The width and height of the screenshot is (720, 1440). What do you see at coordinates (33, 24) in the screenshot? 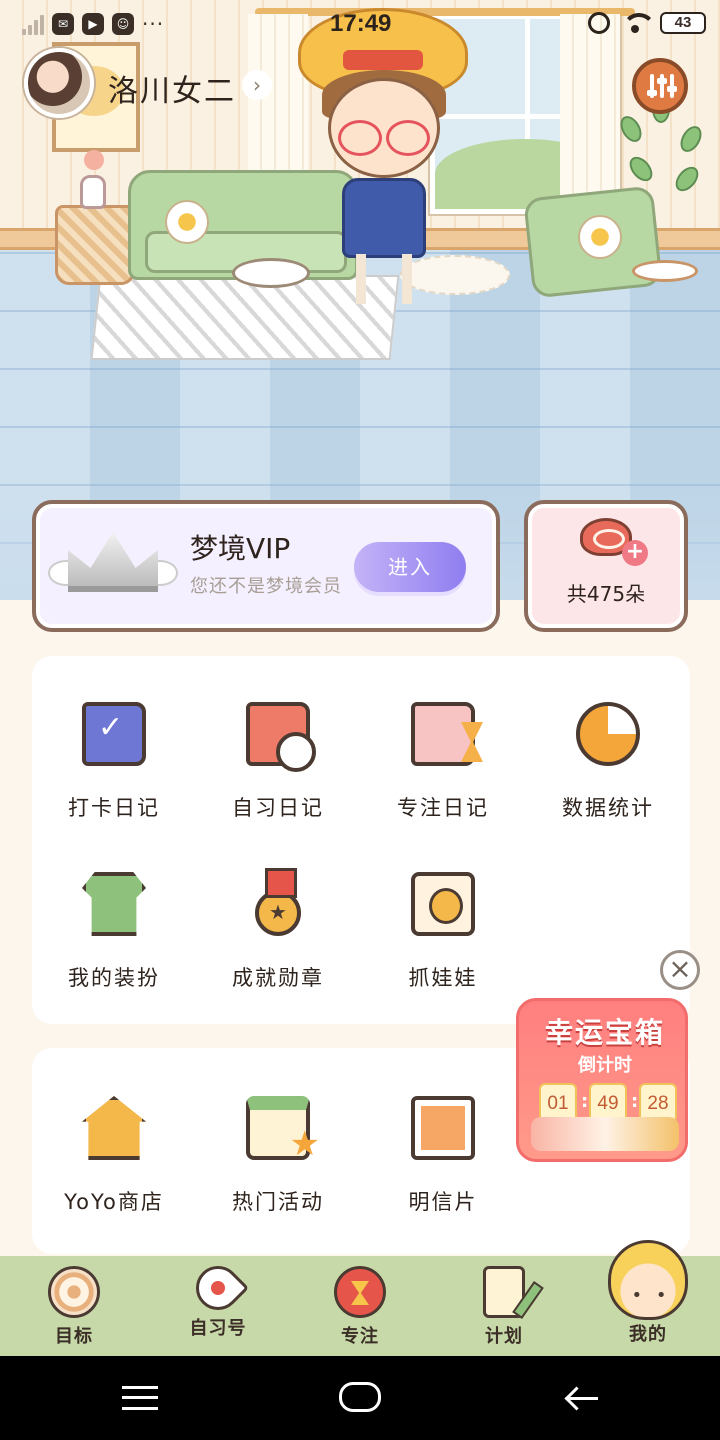
I see `signal-icon` at bounding box center [33, 24].